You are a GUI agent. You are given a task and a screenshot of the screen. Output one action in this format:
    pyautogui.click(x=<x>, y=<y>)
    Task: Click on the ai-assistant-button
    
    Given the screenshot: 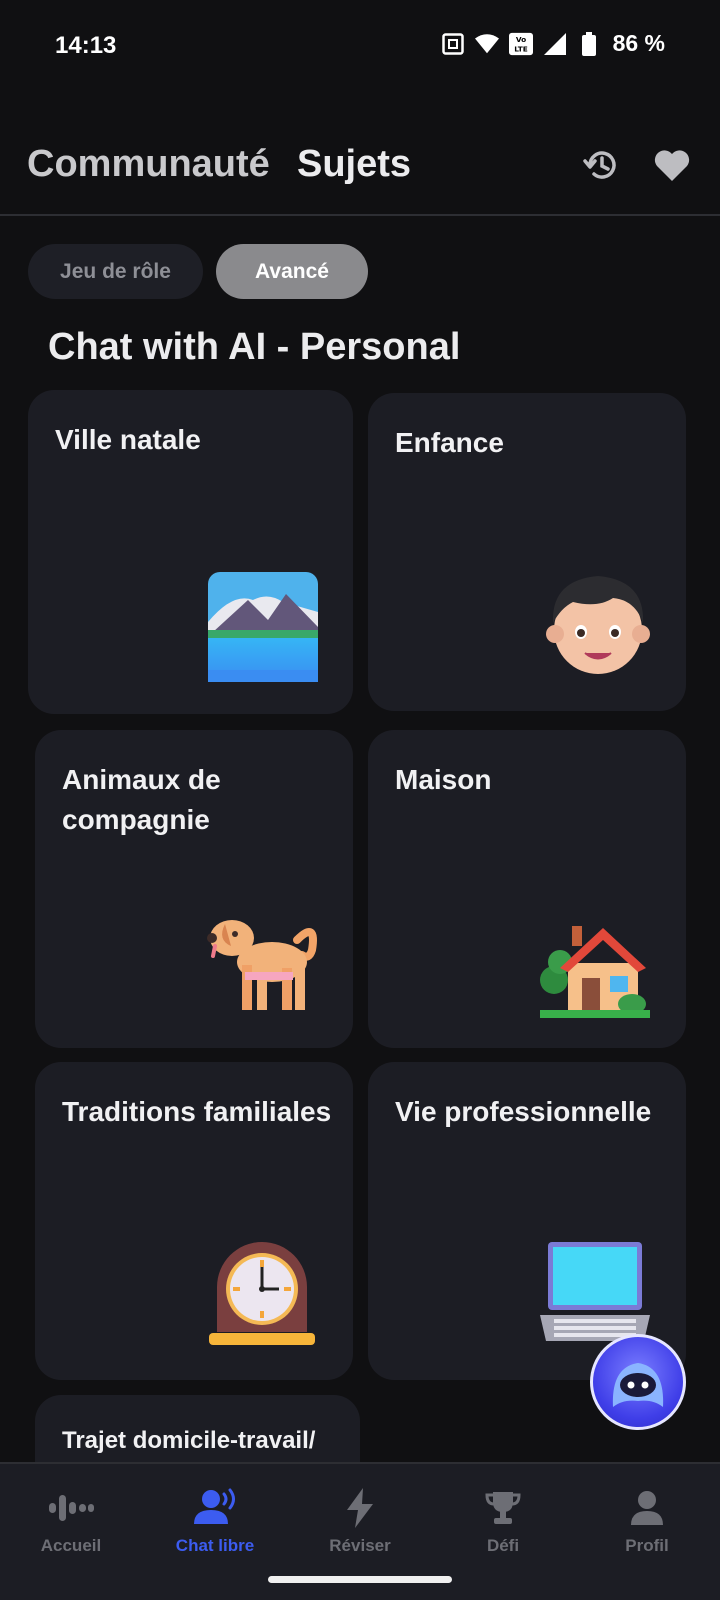 What is the action you would take?
    pyautogui.click(x=638, y=1382)
    